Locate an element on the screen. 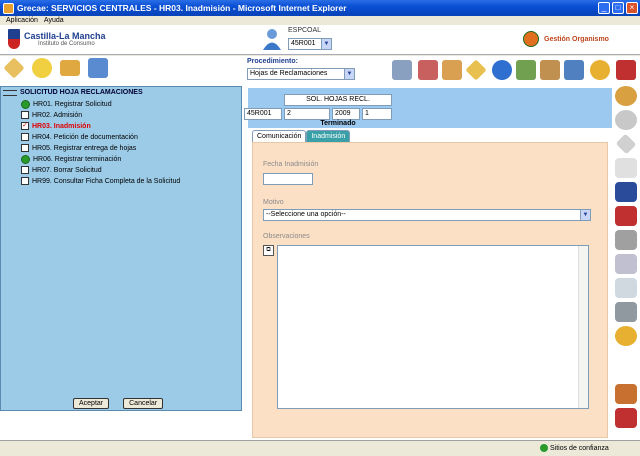 This screenshot has width=640, height=456. tree-item-hr05: HR05. Registrar entrega de hojas is located at coordinates (78, 148).